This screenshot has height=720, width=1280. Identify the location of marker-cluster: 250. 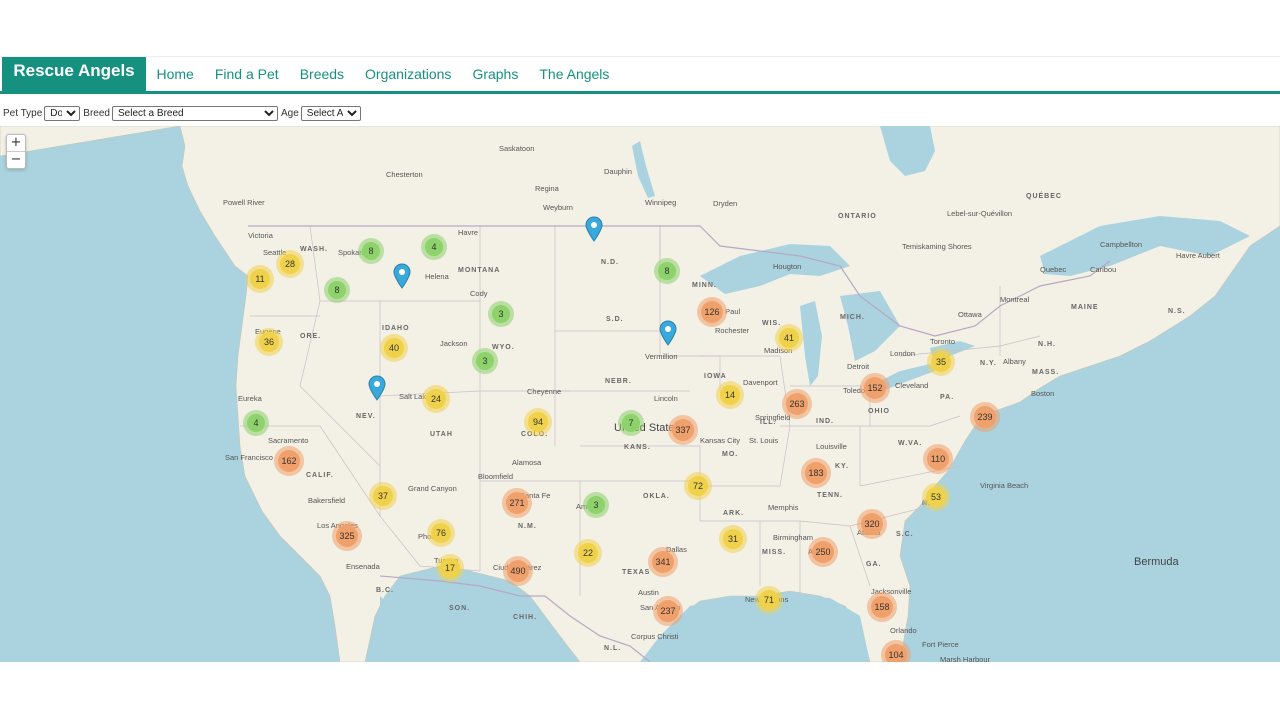
(823, 552).